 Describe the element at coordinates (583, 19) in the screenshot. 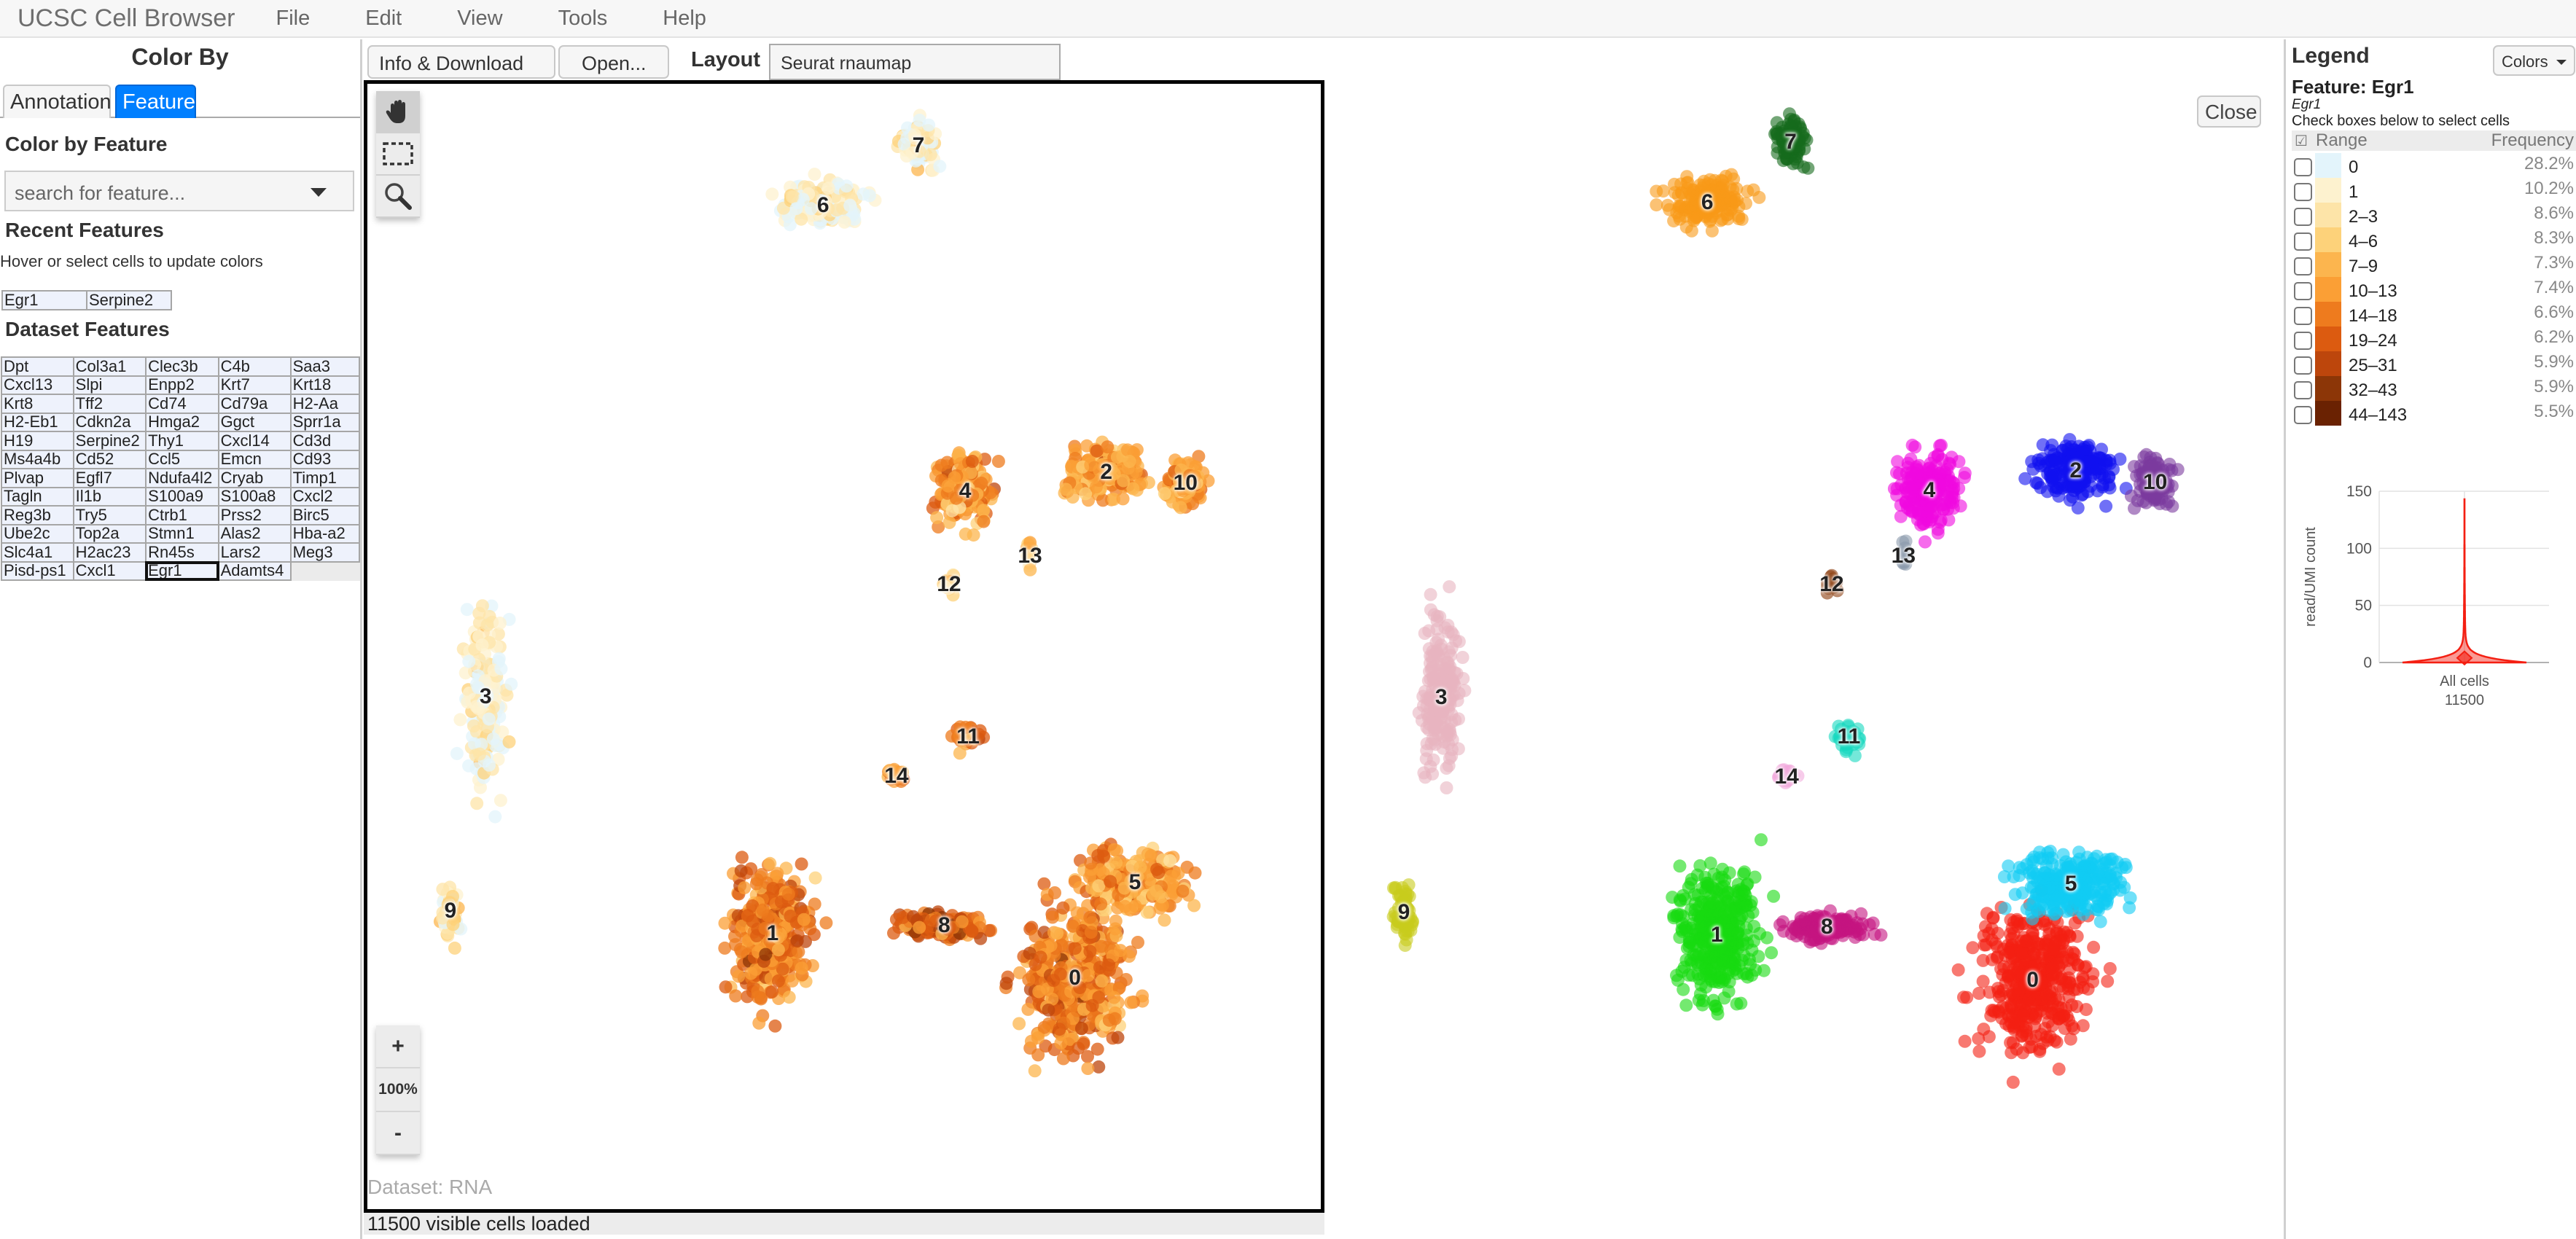

I see `menu-tools: Tools` at that location.